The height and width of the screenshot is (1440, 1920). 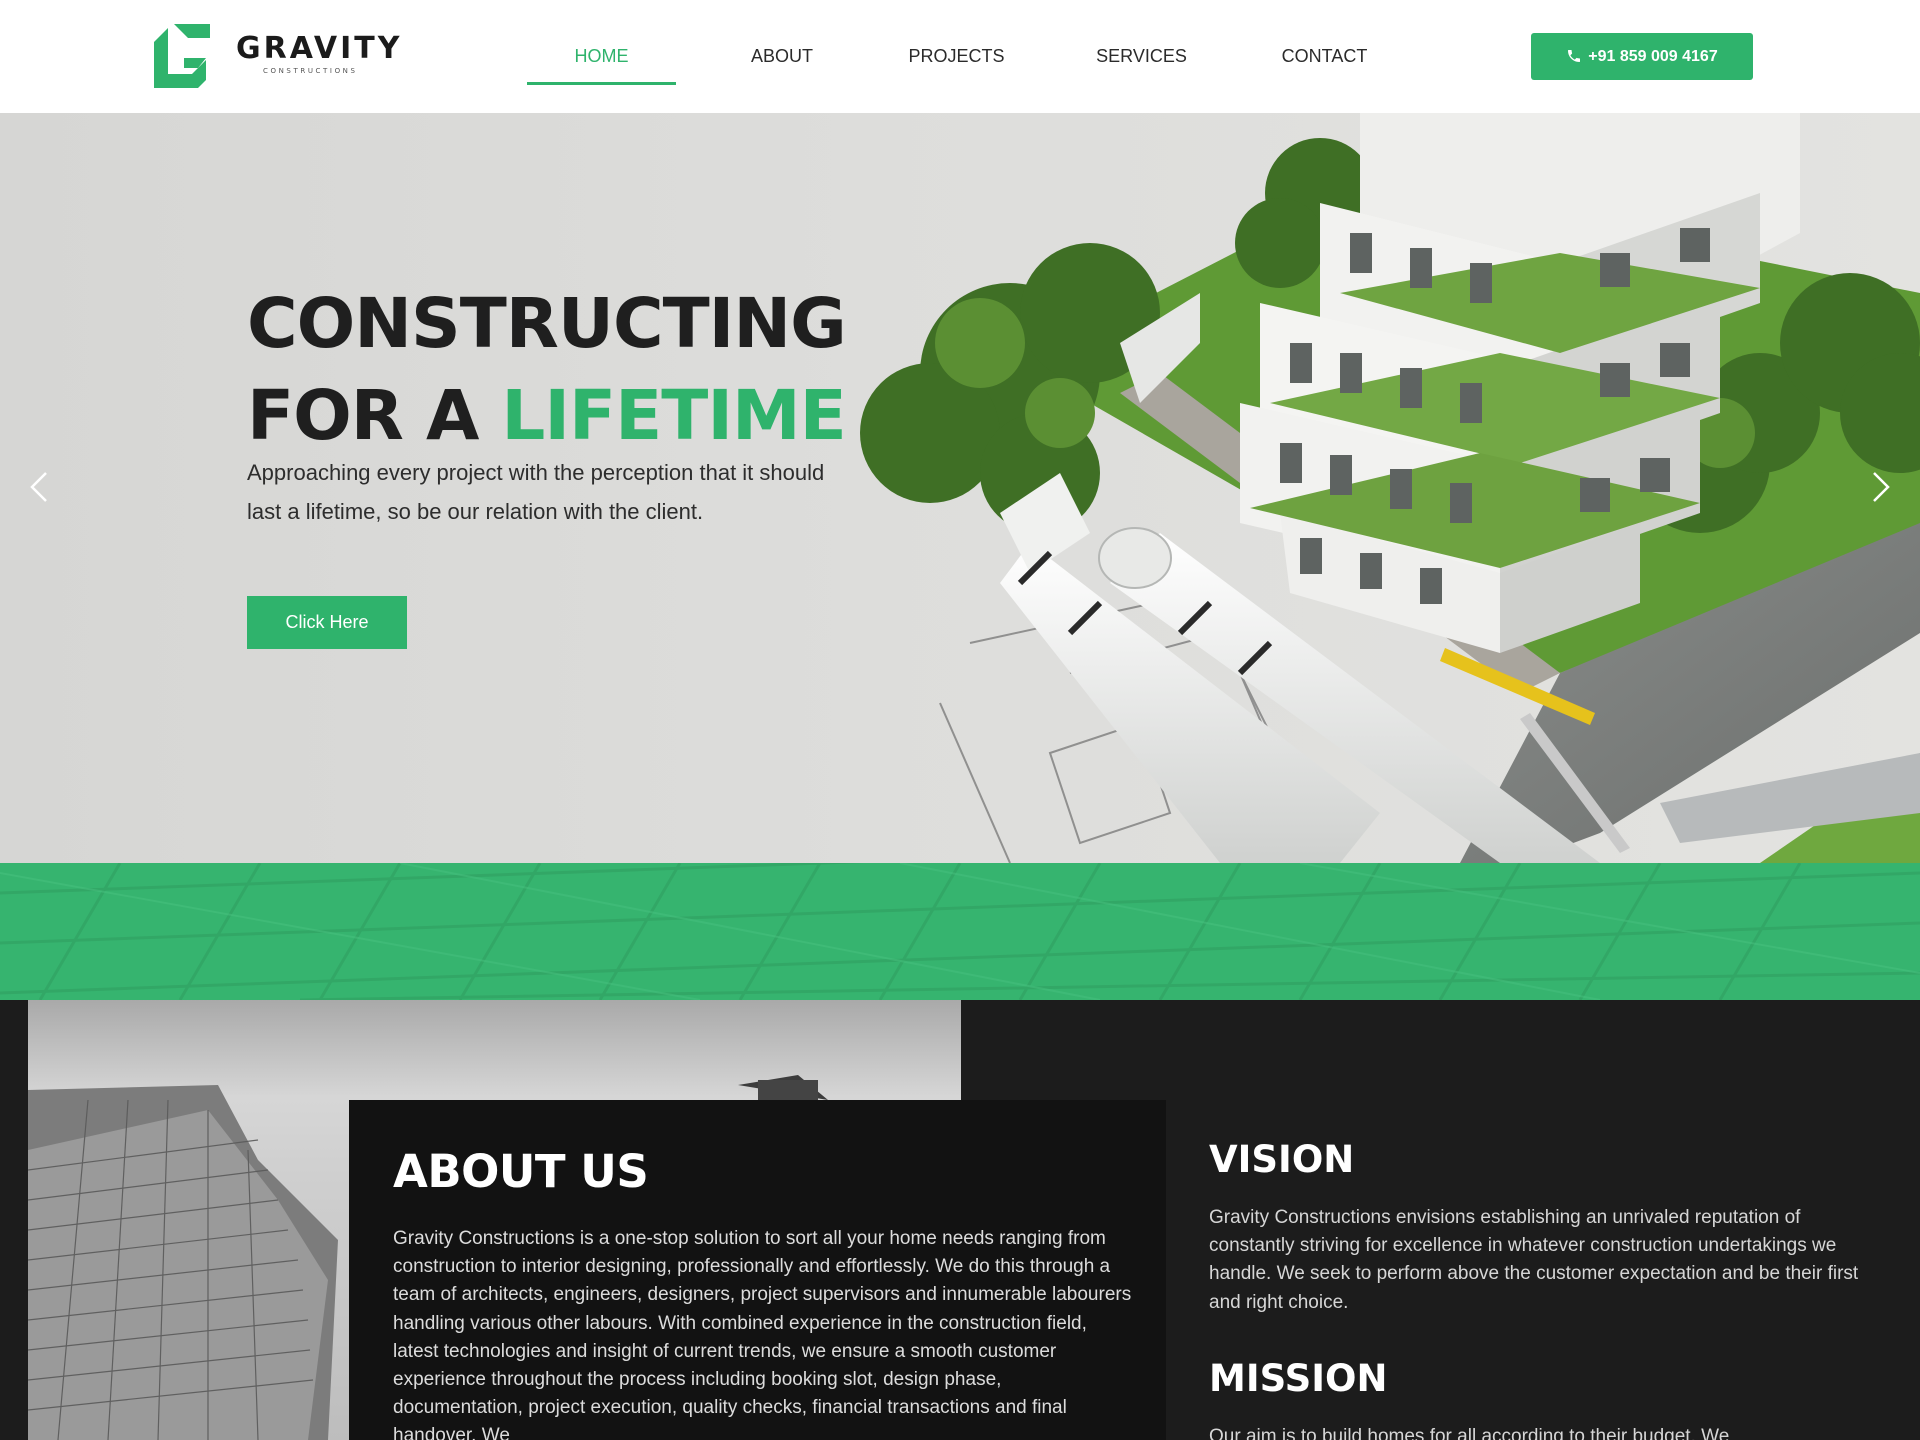 What do you see at coordinates (1298, 1378) in the screenshot?
I see `mission-title: MISSION` at bounding box center [1298, 1378].